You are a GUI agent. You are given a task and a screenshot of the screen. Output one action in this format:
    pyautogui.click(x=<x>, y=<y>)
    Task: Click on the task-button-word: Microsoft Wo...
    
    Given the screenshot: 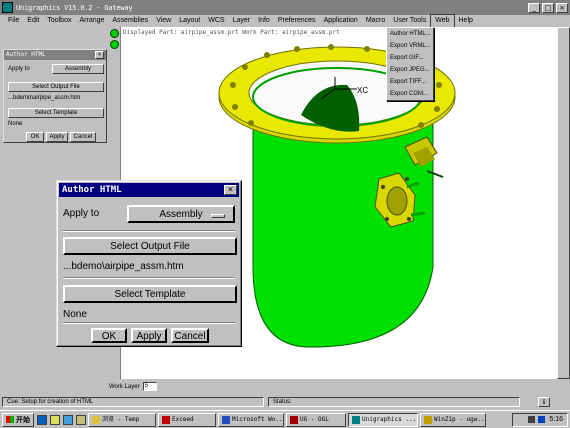 What is the action you would take?
    pyautogui.click(x=251, y=419)
    